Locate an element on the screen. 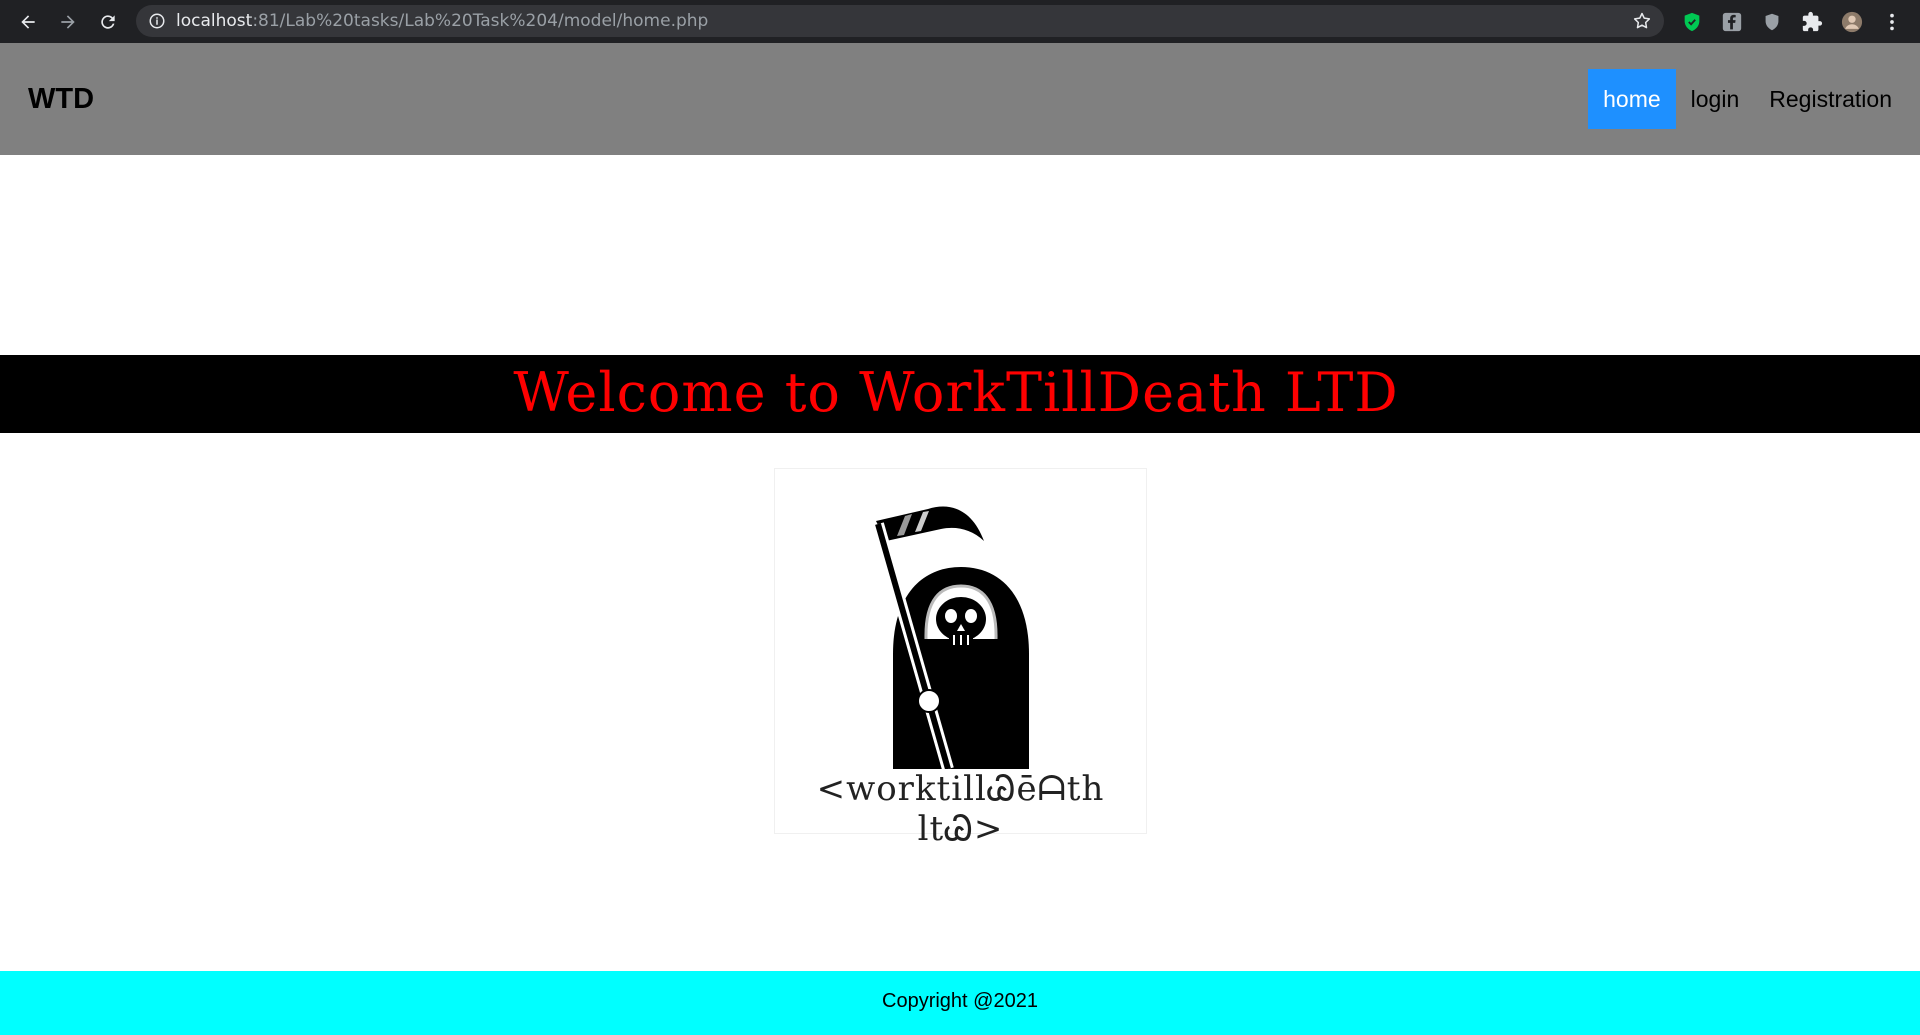  shield-extension-icon is located at coordinates (1692, 22).